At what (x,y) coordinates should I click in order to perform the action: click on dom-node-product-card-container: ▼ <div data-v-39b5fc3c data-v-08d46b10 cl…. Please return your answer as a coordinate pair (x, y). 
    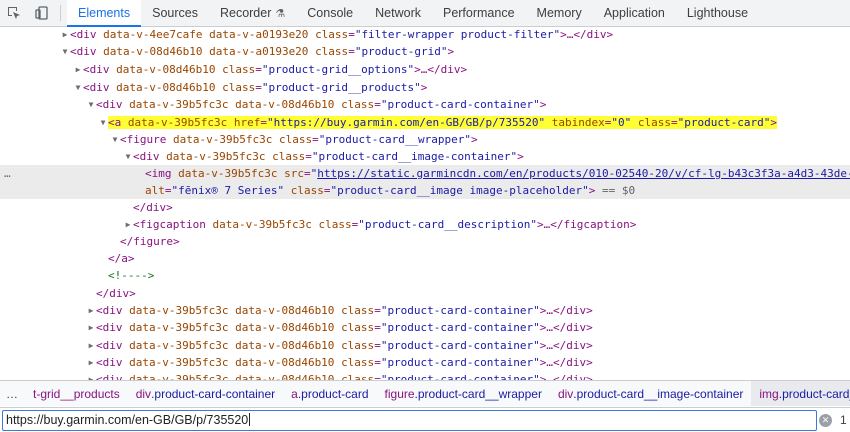
    Looking at the image, I should click on (425, 104).